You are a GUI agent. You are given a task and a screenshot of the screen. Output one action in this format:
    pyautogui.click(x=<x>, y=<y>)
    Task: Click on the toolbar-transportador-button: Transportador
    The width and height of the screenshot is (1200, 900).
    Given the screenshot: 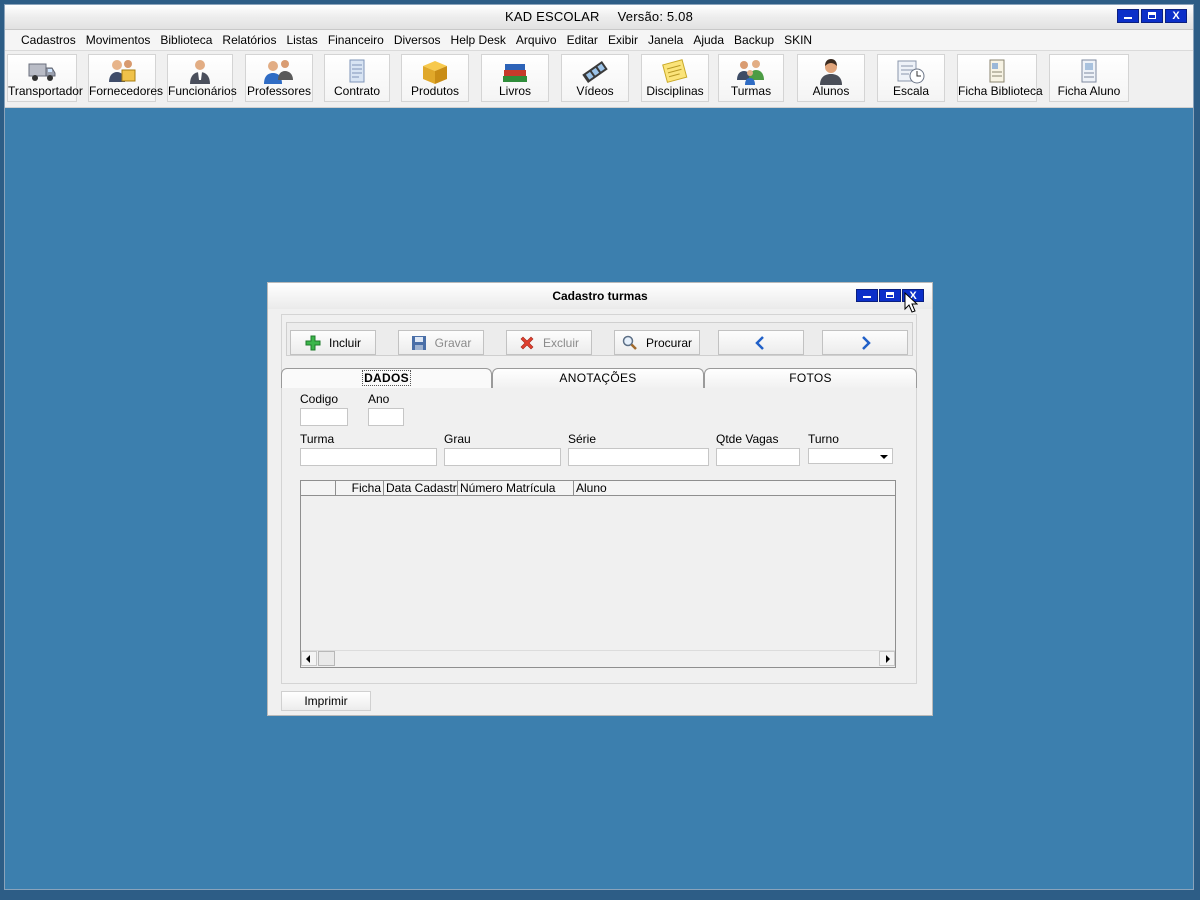 What is the action you would take?
    pyautogui.click(x=45, y=78)
    